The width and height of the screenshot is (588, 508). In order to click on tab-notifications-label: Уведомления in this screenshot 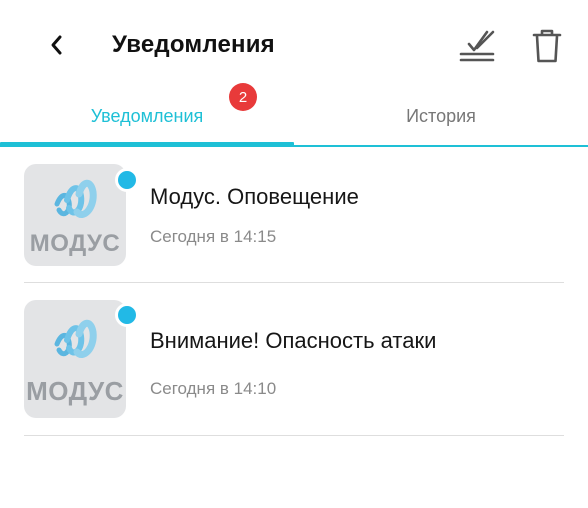, I will do `click(147, 115)`.